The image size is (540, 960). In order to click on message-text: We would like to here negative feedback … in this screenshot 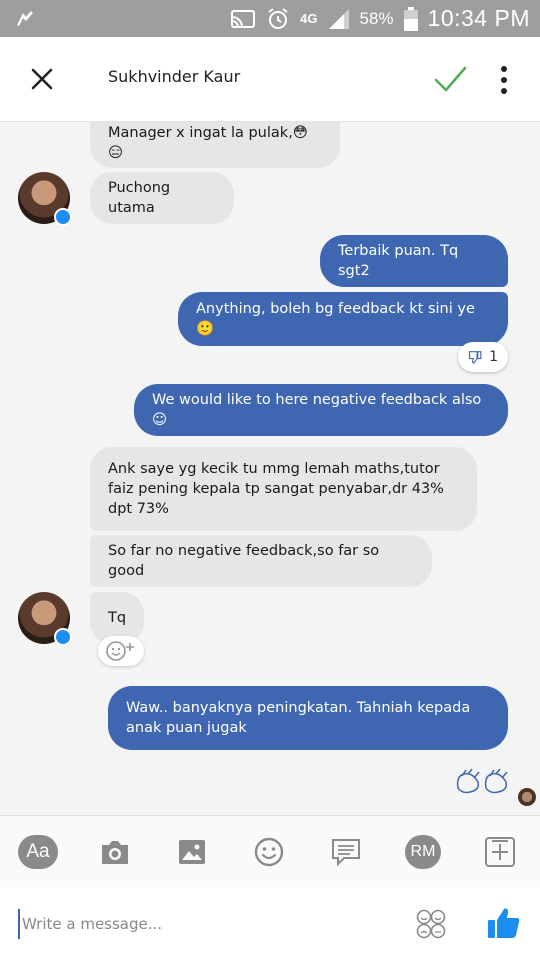, I will do `click(317, 410)`.